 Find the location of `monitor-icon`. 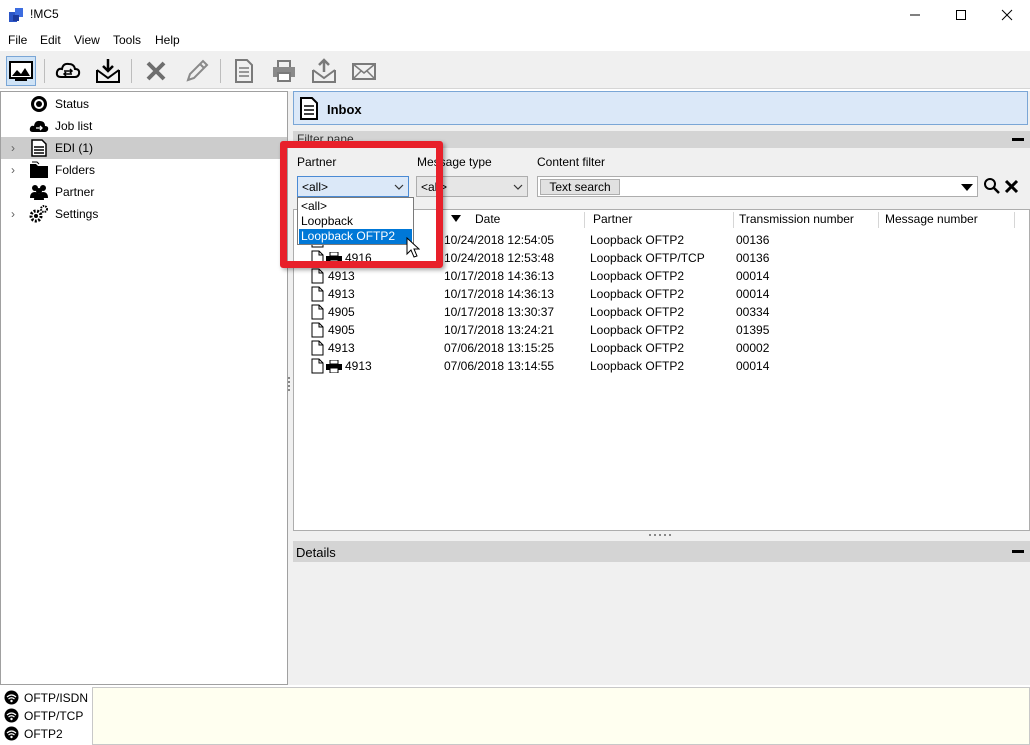

monitor-icon is located at coordinates (21, 71).